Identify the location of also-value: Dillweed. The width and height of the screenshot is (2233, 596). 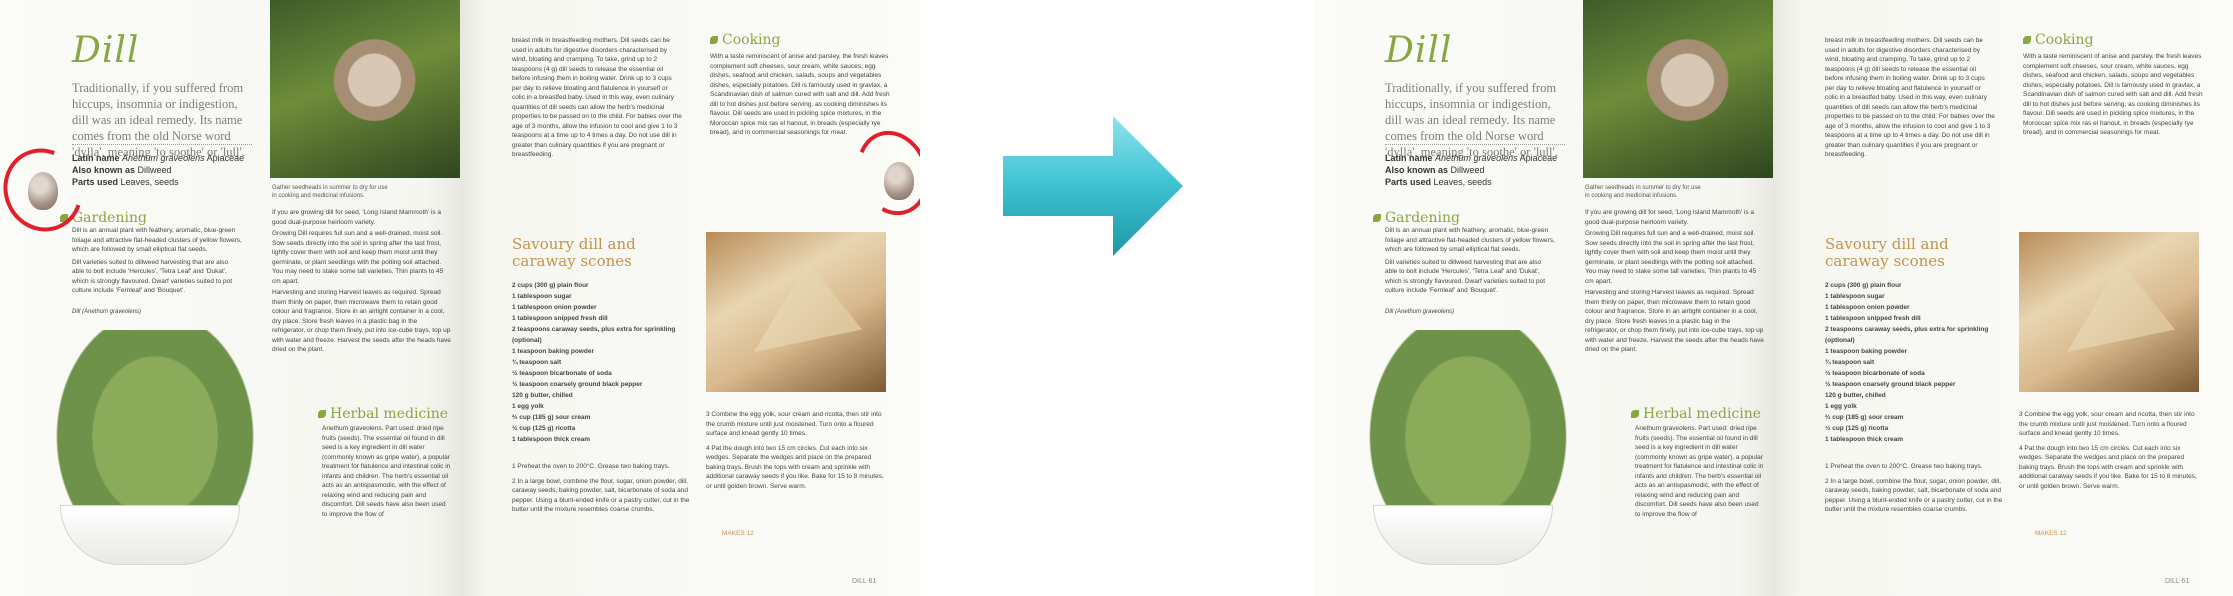
(1467, 170).